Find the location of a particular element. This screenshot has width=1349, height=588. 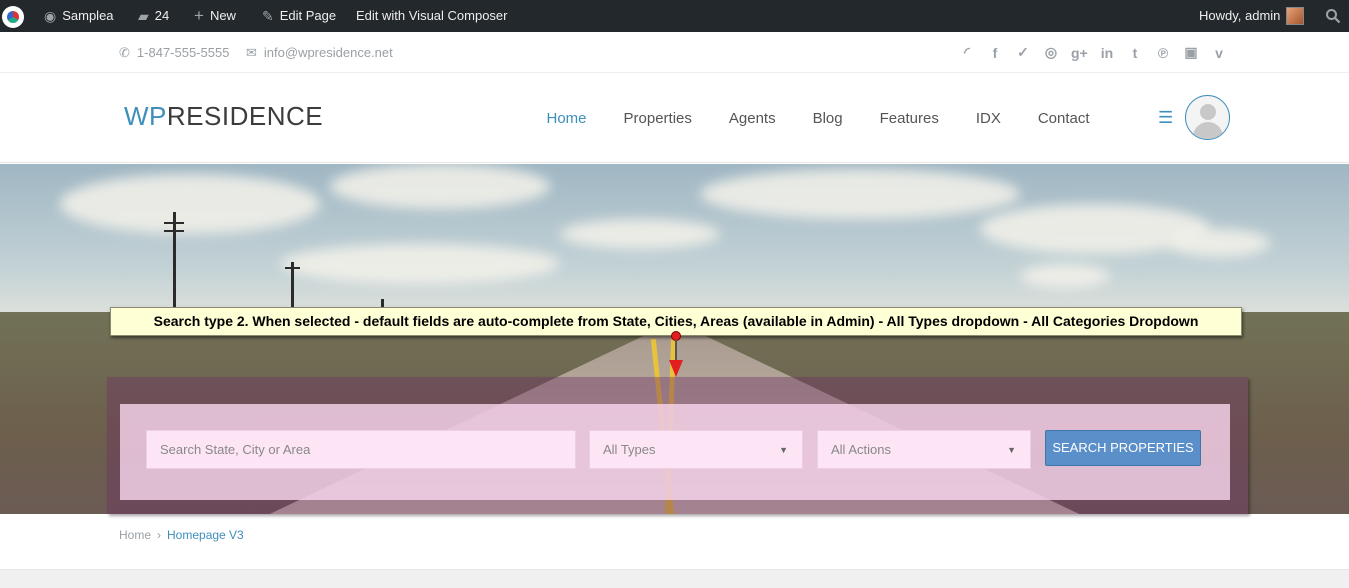

wordpress-logo-icon is located at coordinates (15, 16).